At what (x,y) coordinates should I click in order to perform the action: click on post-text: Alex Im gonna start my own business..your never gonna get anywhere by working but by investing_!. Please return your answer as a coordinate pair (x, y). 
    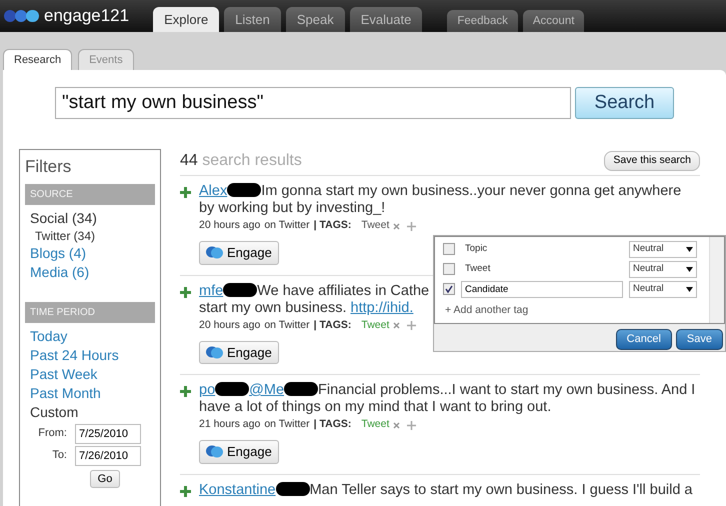
    Looking at the image, I should click on (440, 200).